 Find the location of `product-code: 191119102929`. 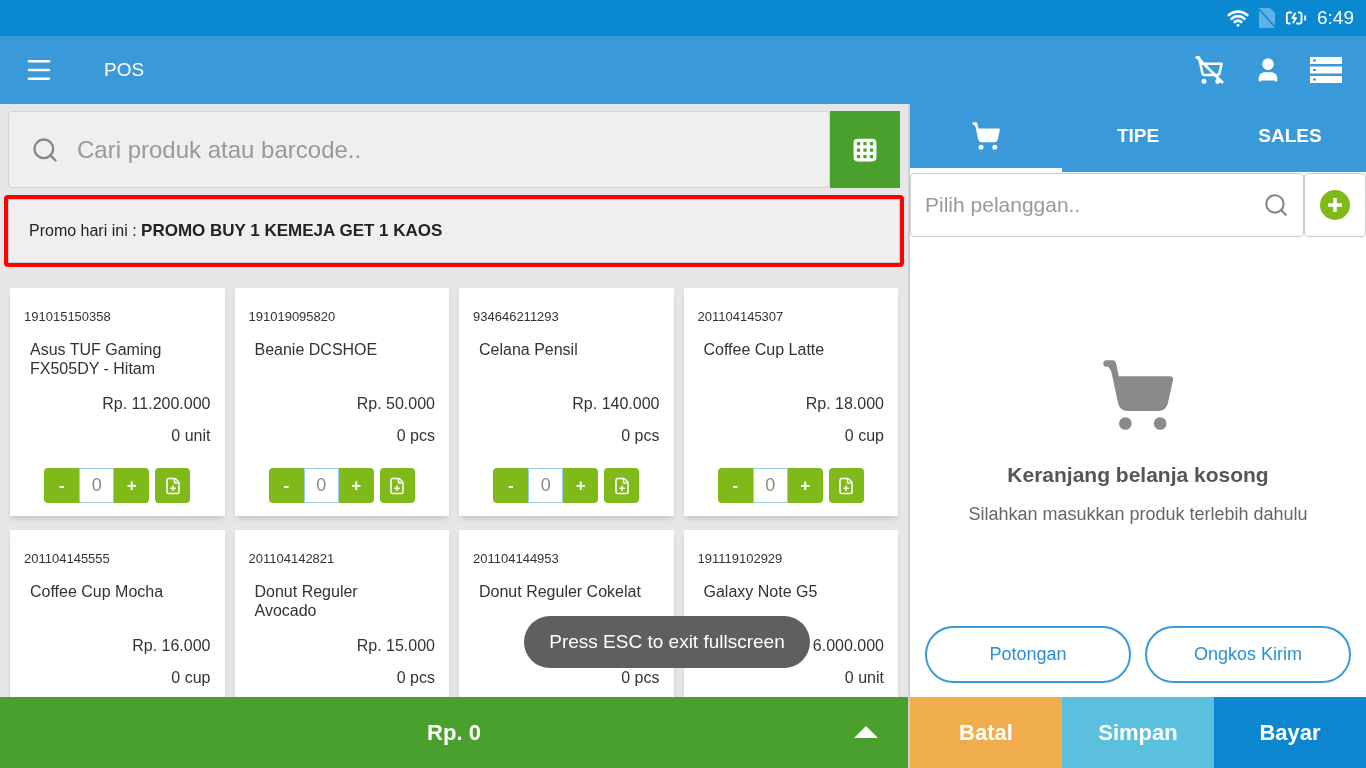

product-code: 191119102929 is located at coordinates (740, 559).